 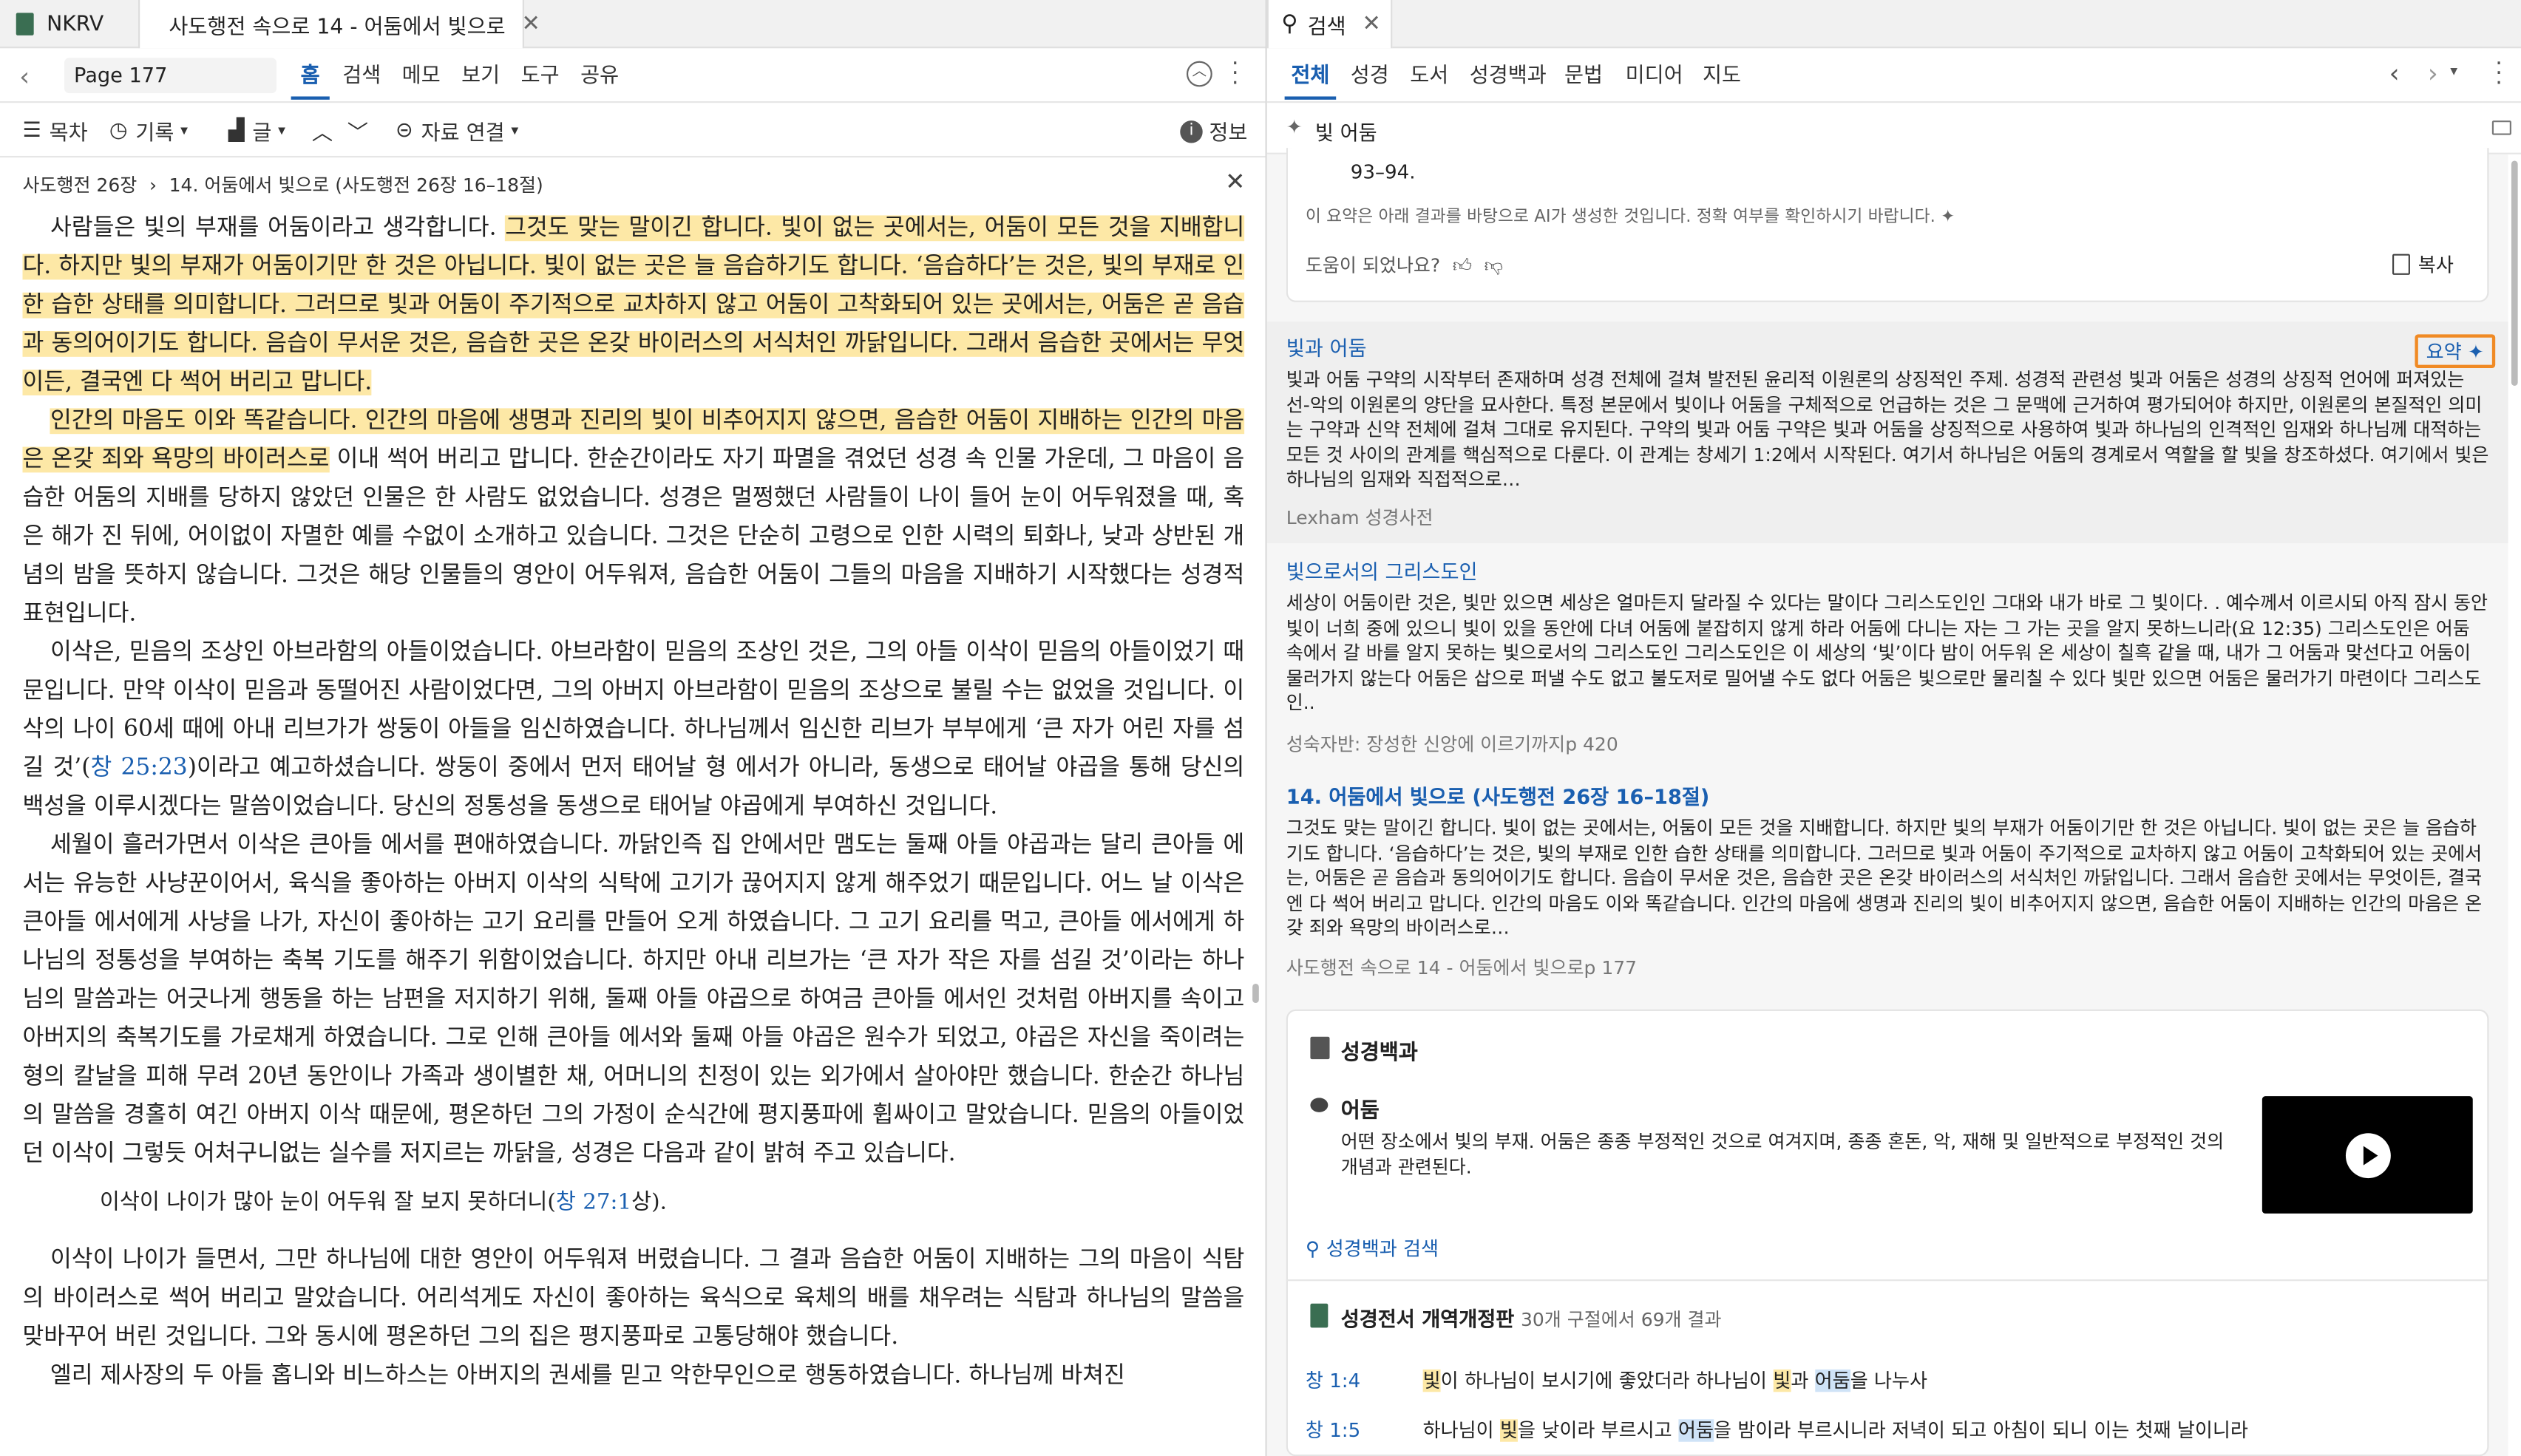 I want to click on toolbar-divider, so click(x=633, y=156).